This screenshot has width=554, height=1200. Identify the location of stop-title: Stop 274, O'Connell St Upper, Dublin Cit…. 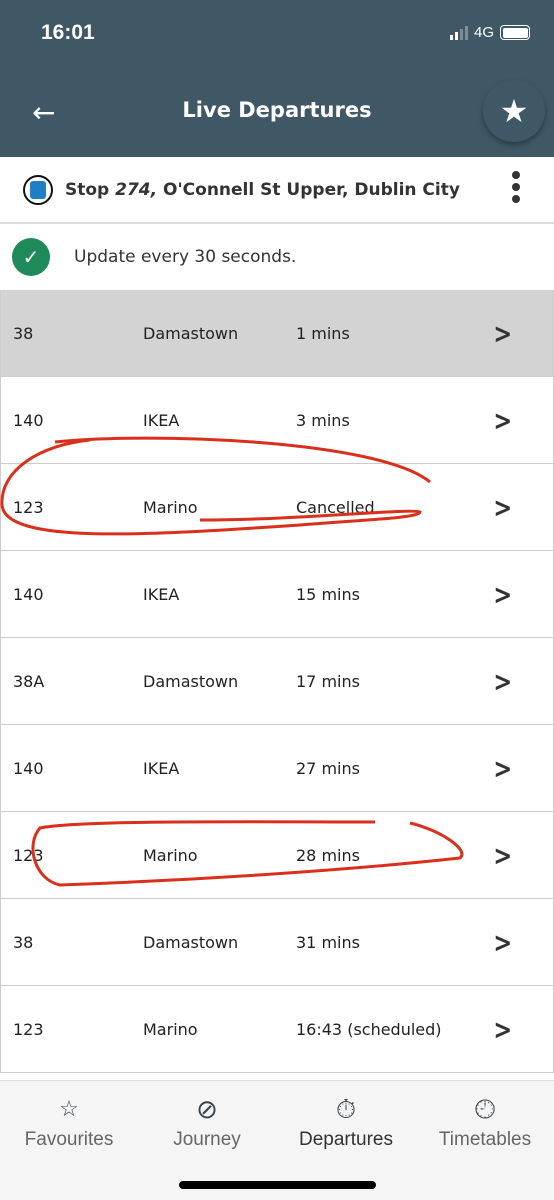
(262, 190).